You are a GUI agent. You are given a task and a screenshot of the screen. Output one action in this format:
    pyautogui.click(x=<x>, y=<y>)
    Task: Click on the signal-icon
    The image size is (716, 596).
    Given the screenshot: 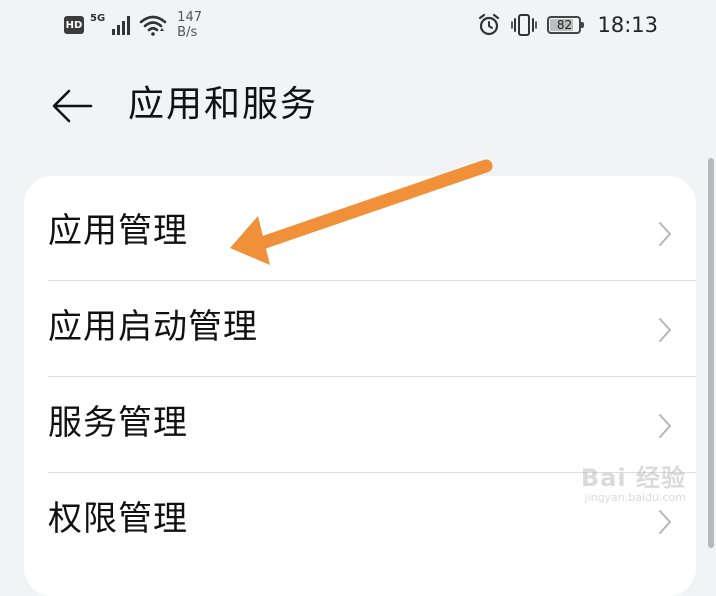 What is the action you would take?
    pyautogui.click(x=121, y=25)
    